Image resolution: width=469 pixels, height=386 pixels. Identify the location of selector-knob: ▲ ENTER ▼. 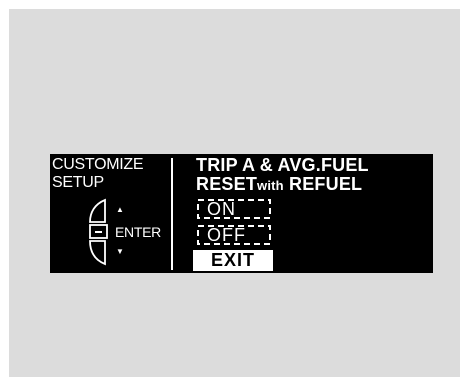
(127, 232).